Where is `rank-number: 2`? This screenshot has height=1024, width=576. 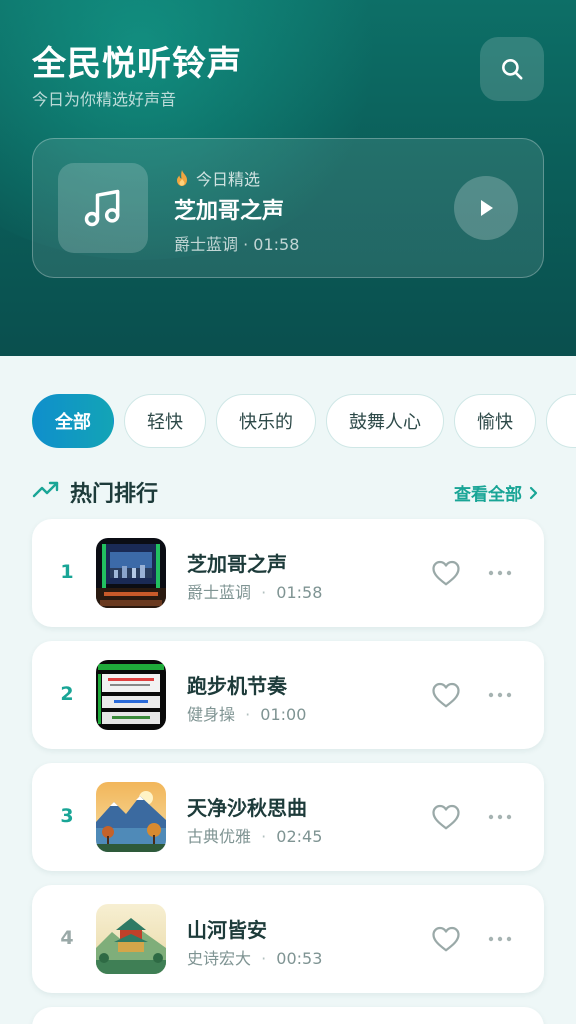
rank-number: 2 is located at coordinates (67, 694).